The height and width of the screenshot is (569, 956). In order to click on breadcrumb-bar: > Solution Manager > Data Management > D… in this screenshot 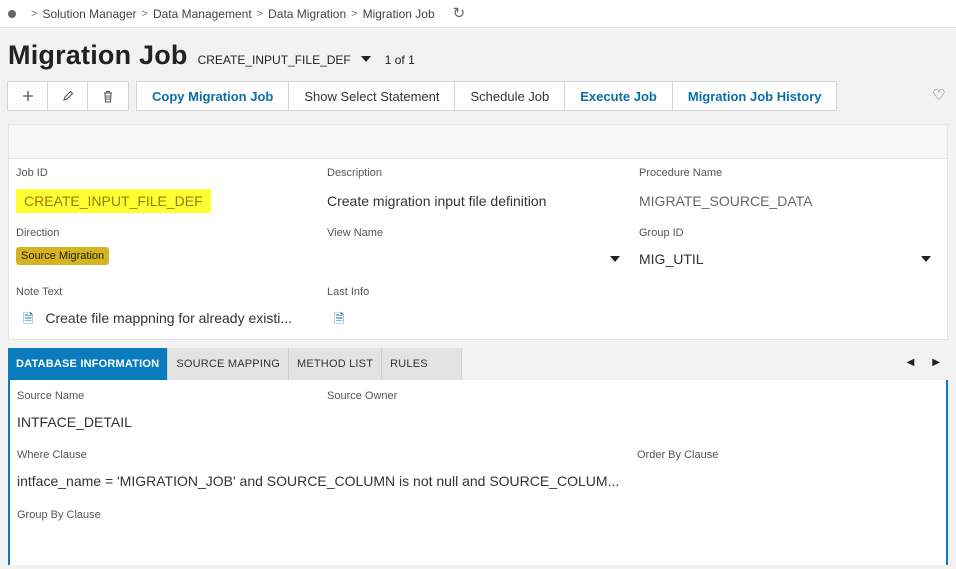, I will do `click(478, 14)`.